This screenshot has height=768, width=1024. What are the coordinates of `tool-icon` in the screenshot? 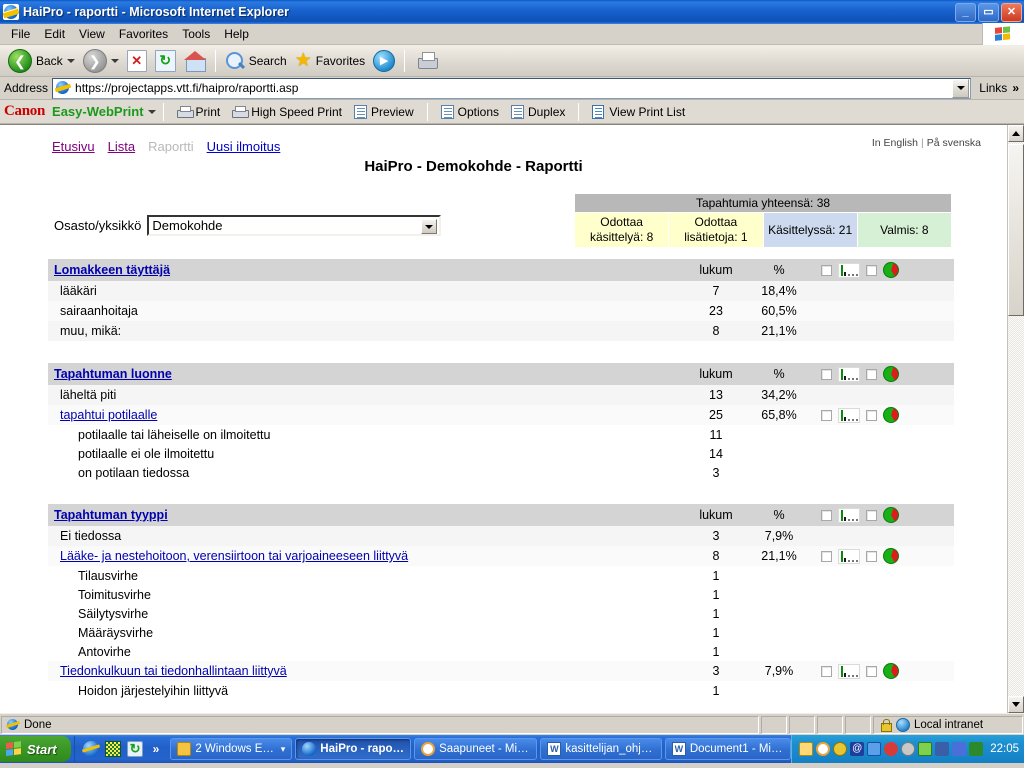 It's located at (942, 749).